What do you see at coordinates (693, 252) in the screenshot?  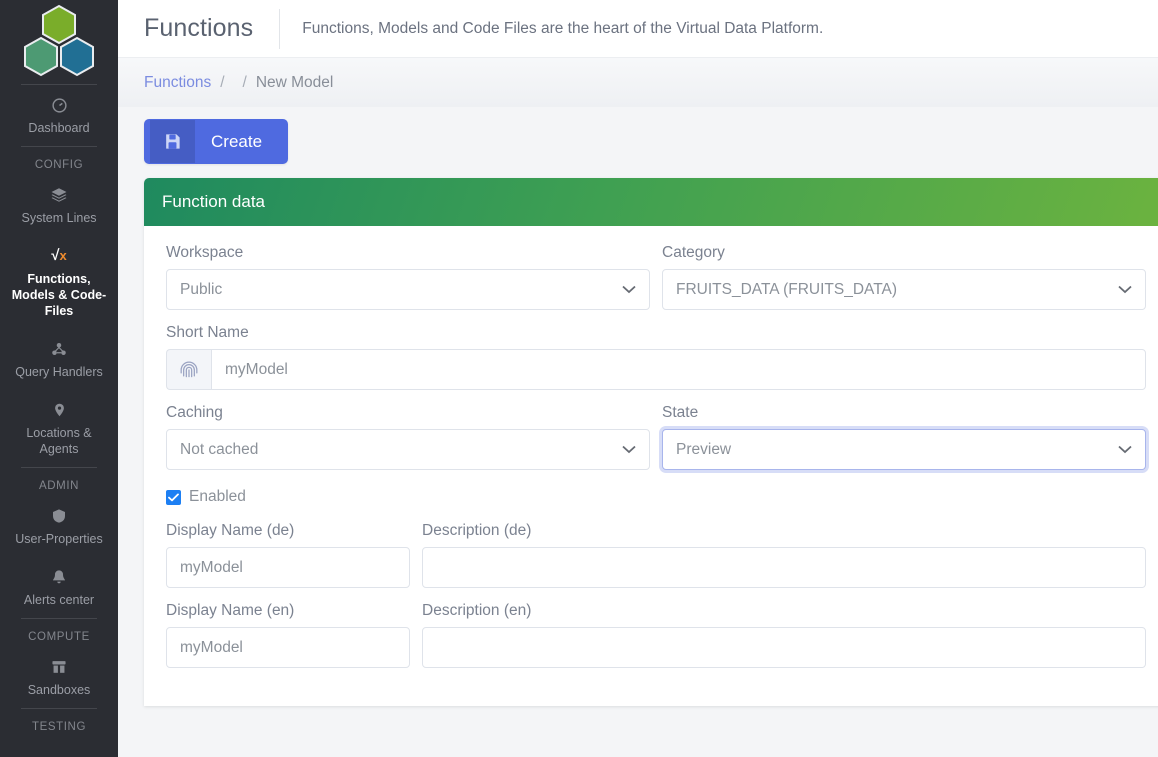 I see `category-label: Category` at bounding box center [693, 252].